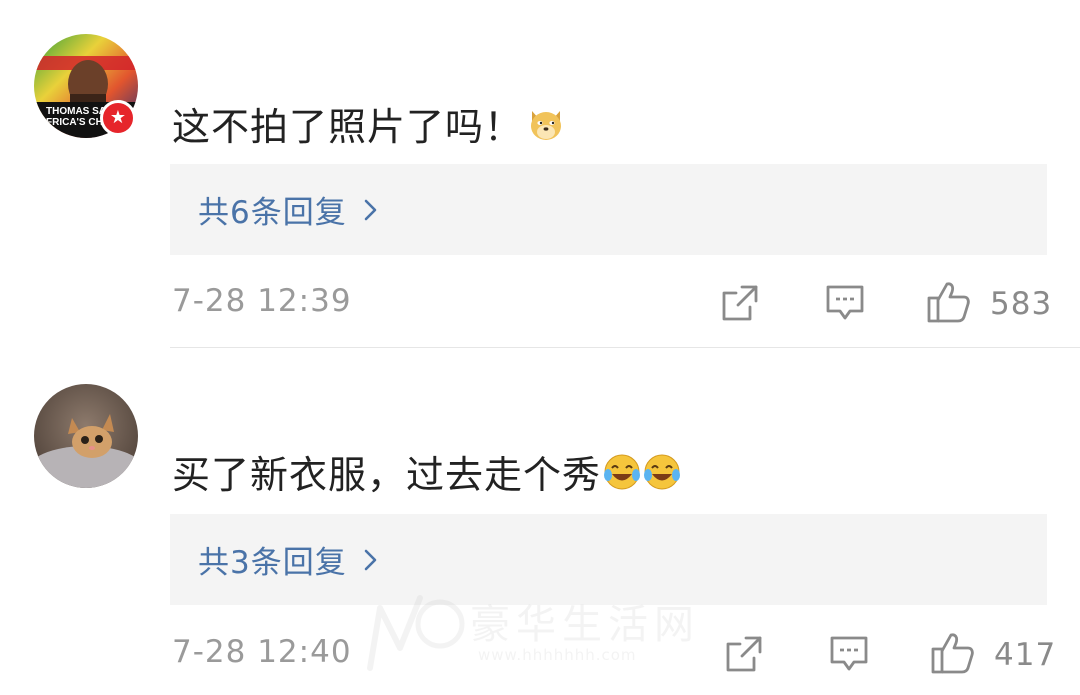 The image size is (1080, 695). I want to click on comment-divider, so click(625, 347).